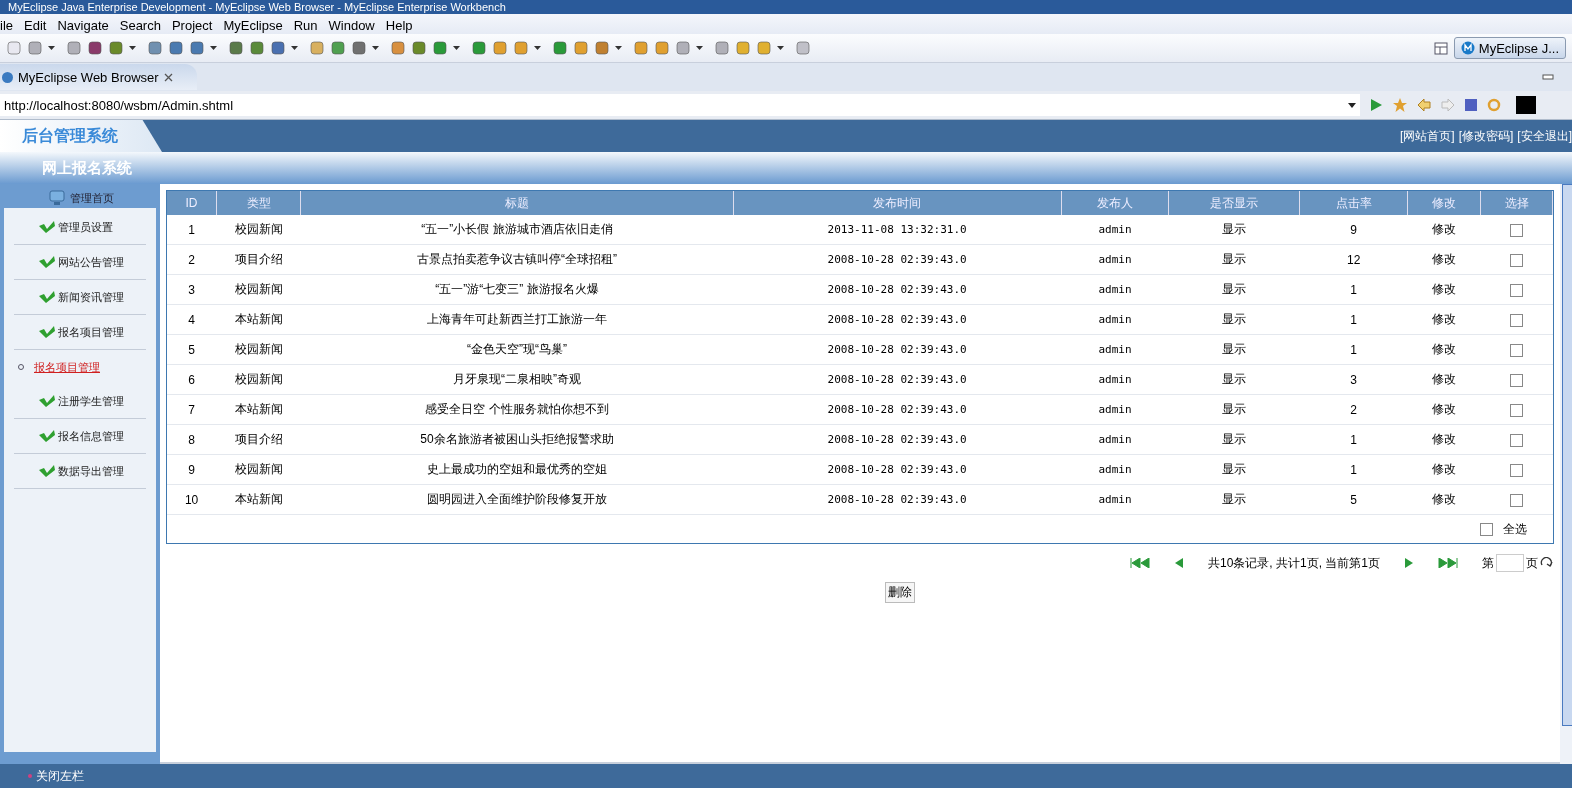  What do you see at coordinates (517, 409) in the screenshot?
I see `table-cell: 感受全日空 个性服务就怕你想不到` at bounding box center [517, 409].